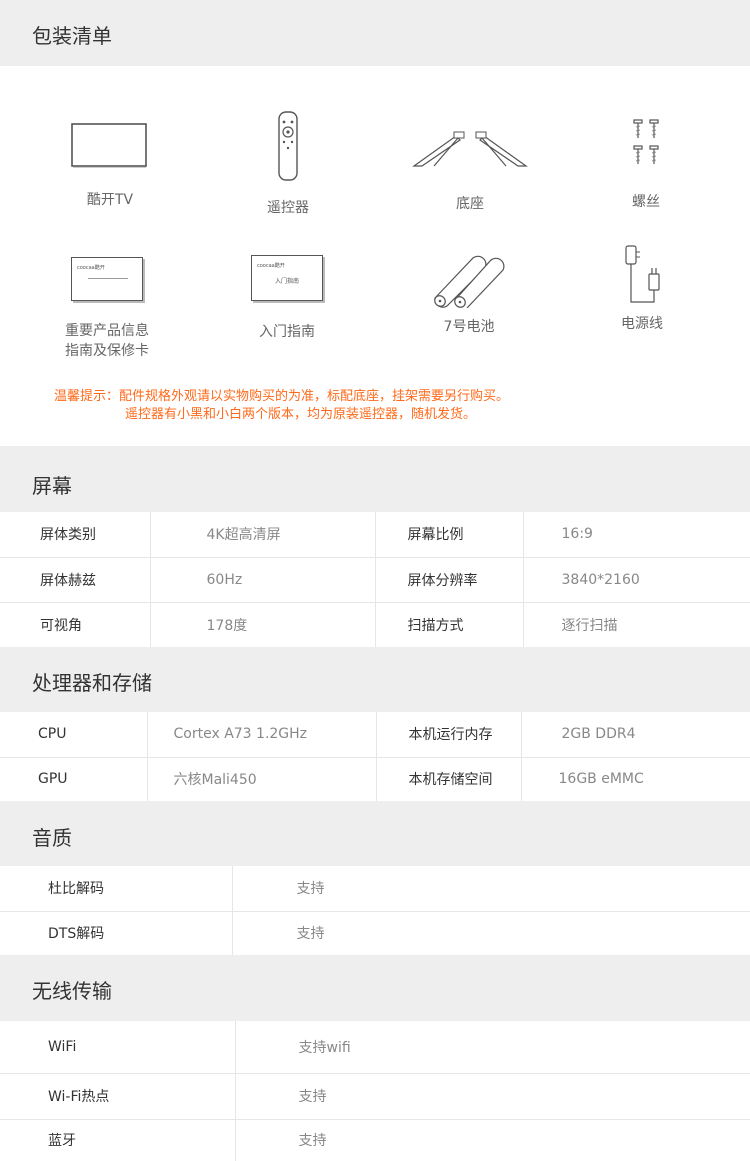 Image resolution: width=750 pixels, height=1161 pixels. I want to click on audio-spec-table: 杜比解码 支持 DTS解码 支持, so click(375, 911).